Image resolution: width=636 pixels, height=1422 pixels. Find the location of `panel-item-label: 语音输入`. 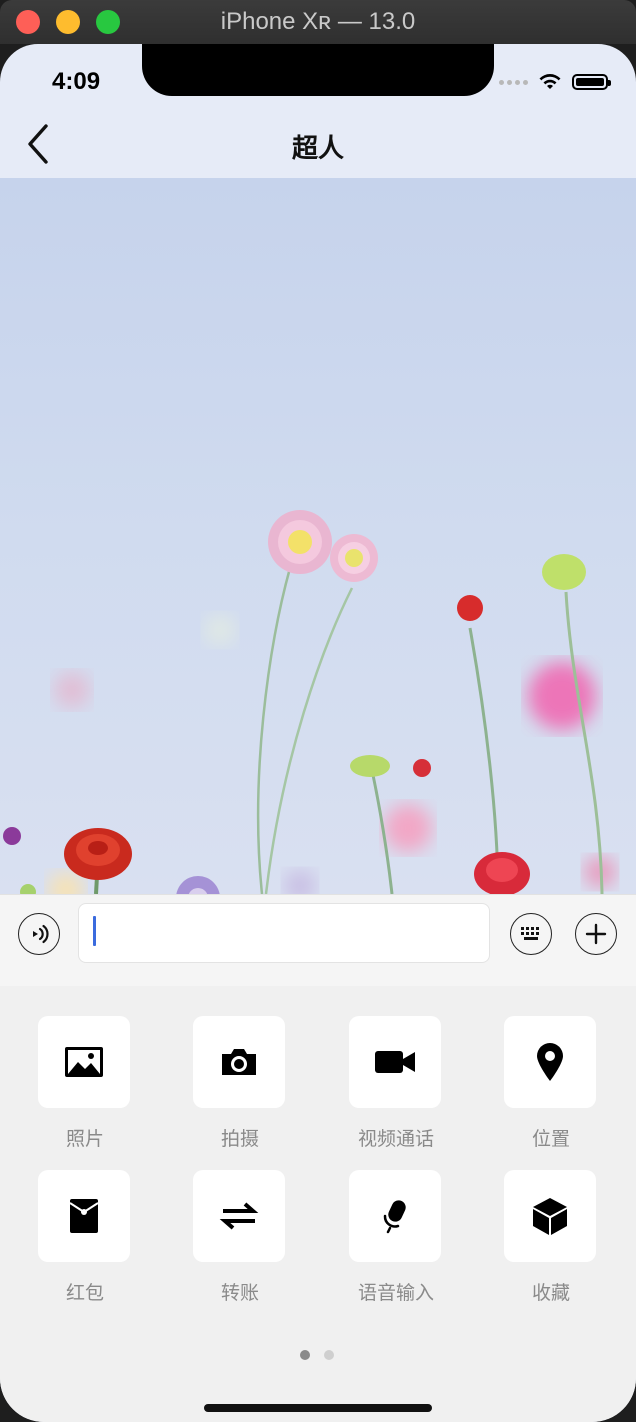

panel-item-label: 语音输入 is located at coordinates (395, 1293).